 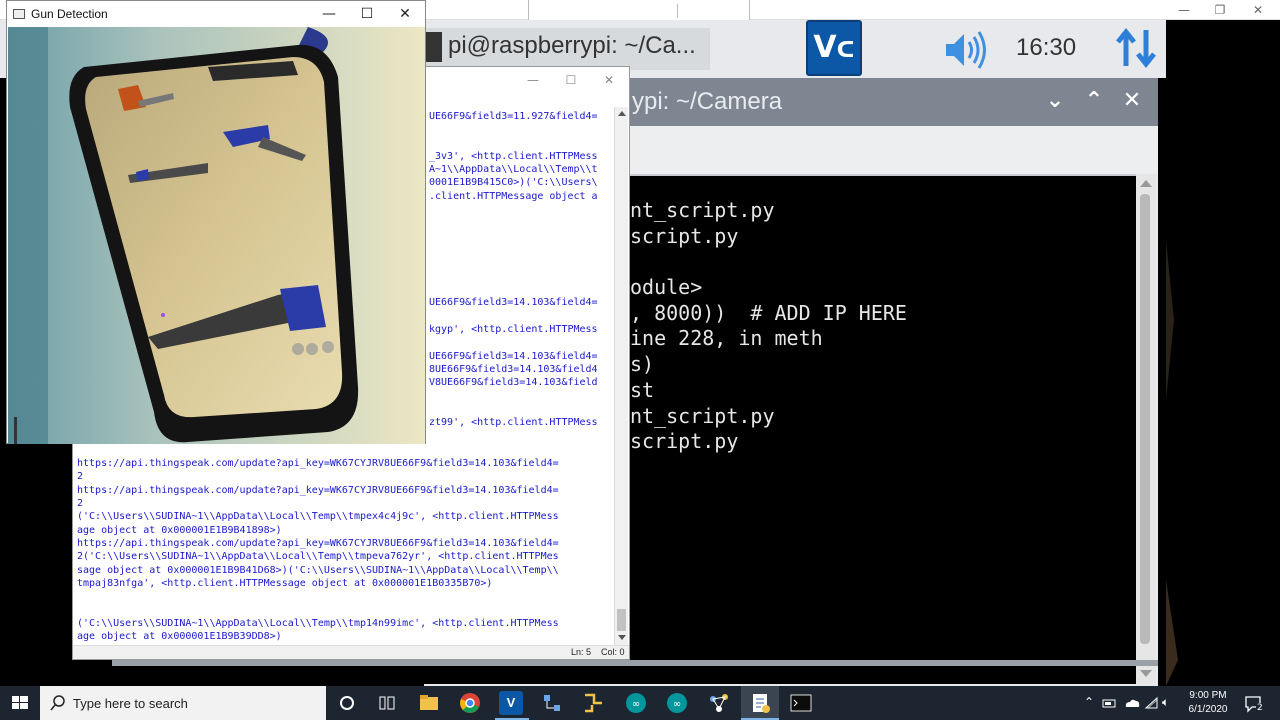 What do you see at coordinates (1152, 703) in the screenshot?
I see `wifi-icon` at bounding box center [1152, 703].